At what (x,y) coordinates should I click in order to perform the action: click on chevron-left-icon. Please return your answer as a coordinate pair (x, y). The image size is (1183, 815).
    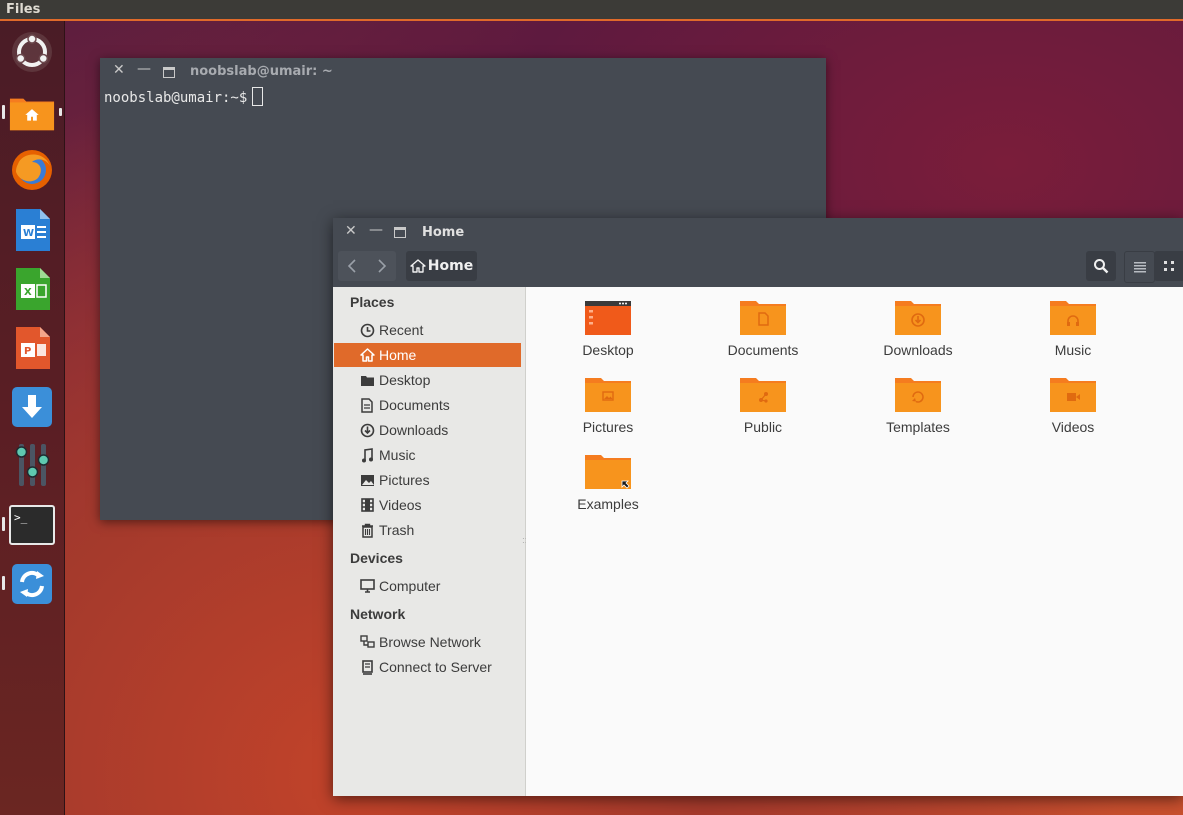
    Looking at the image, I should click on (351, 266).